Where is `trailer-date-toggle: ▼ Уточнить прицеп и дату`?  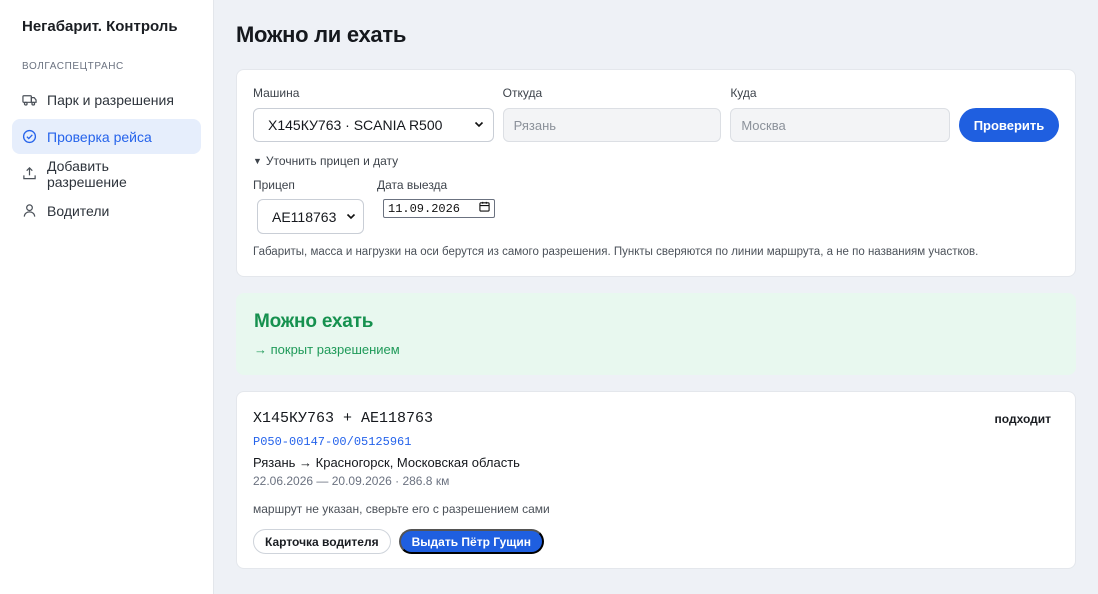
trailer-date-toggle: ▼ Уточнить прицеп и дату is located at coordinates (656, 161).